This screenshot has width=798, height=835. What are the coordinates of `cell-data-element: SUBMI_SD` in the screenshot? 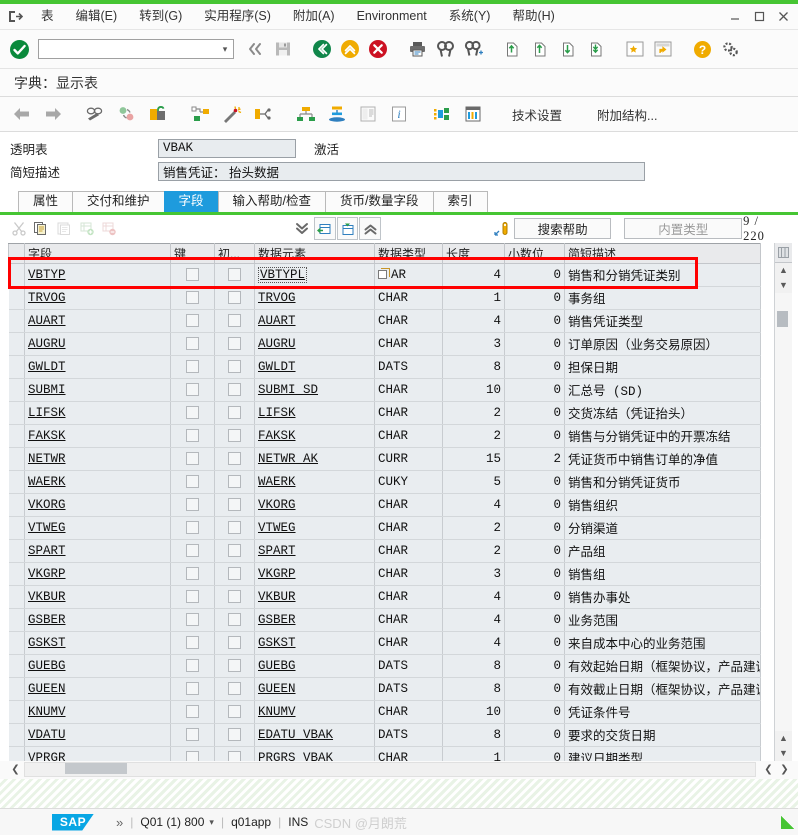 It's located at (314, 390).